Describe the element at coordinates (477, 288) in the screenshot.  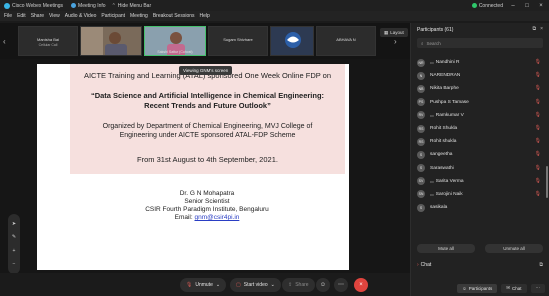
I see `participants-panel-button: ☺ Participants` at that location.